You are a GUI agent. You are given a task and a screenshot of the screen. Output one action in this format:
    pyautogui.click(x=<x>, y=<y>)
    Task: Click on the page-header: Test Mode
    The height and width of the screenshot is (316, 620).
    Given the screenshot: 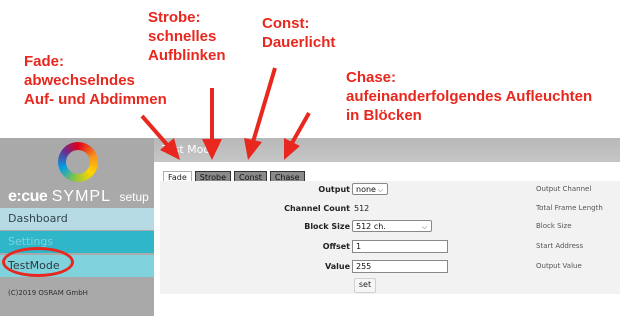 What is the action you would take?
    pyautogui.click(x=387, y=150)
    